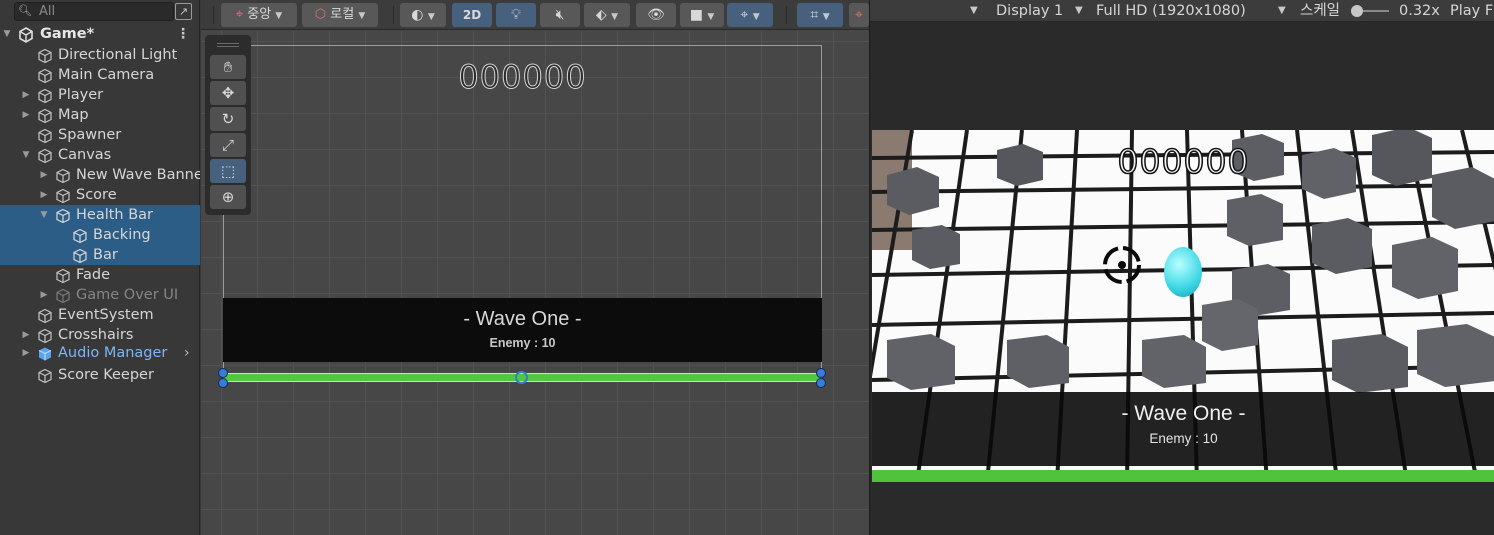 The image size is (1494, 535). What do you see at coordinates (138, 175) in the screenshot?
I see `hierarchy-item-label: New Wave Banner` at bounding box center [138, 175].